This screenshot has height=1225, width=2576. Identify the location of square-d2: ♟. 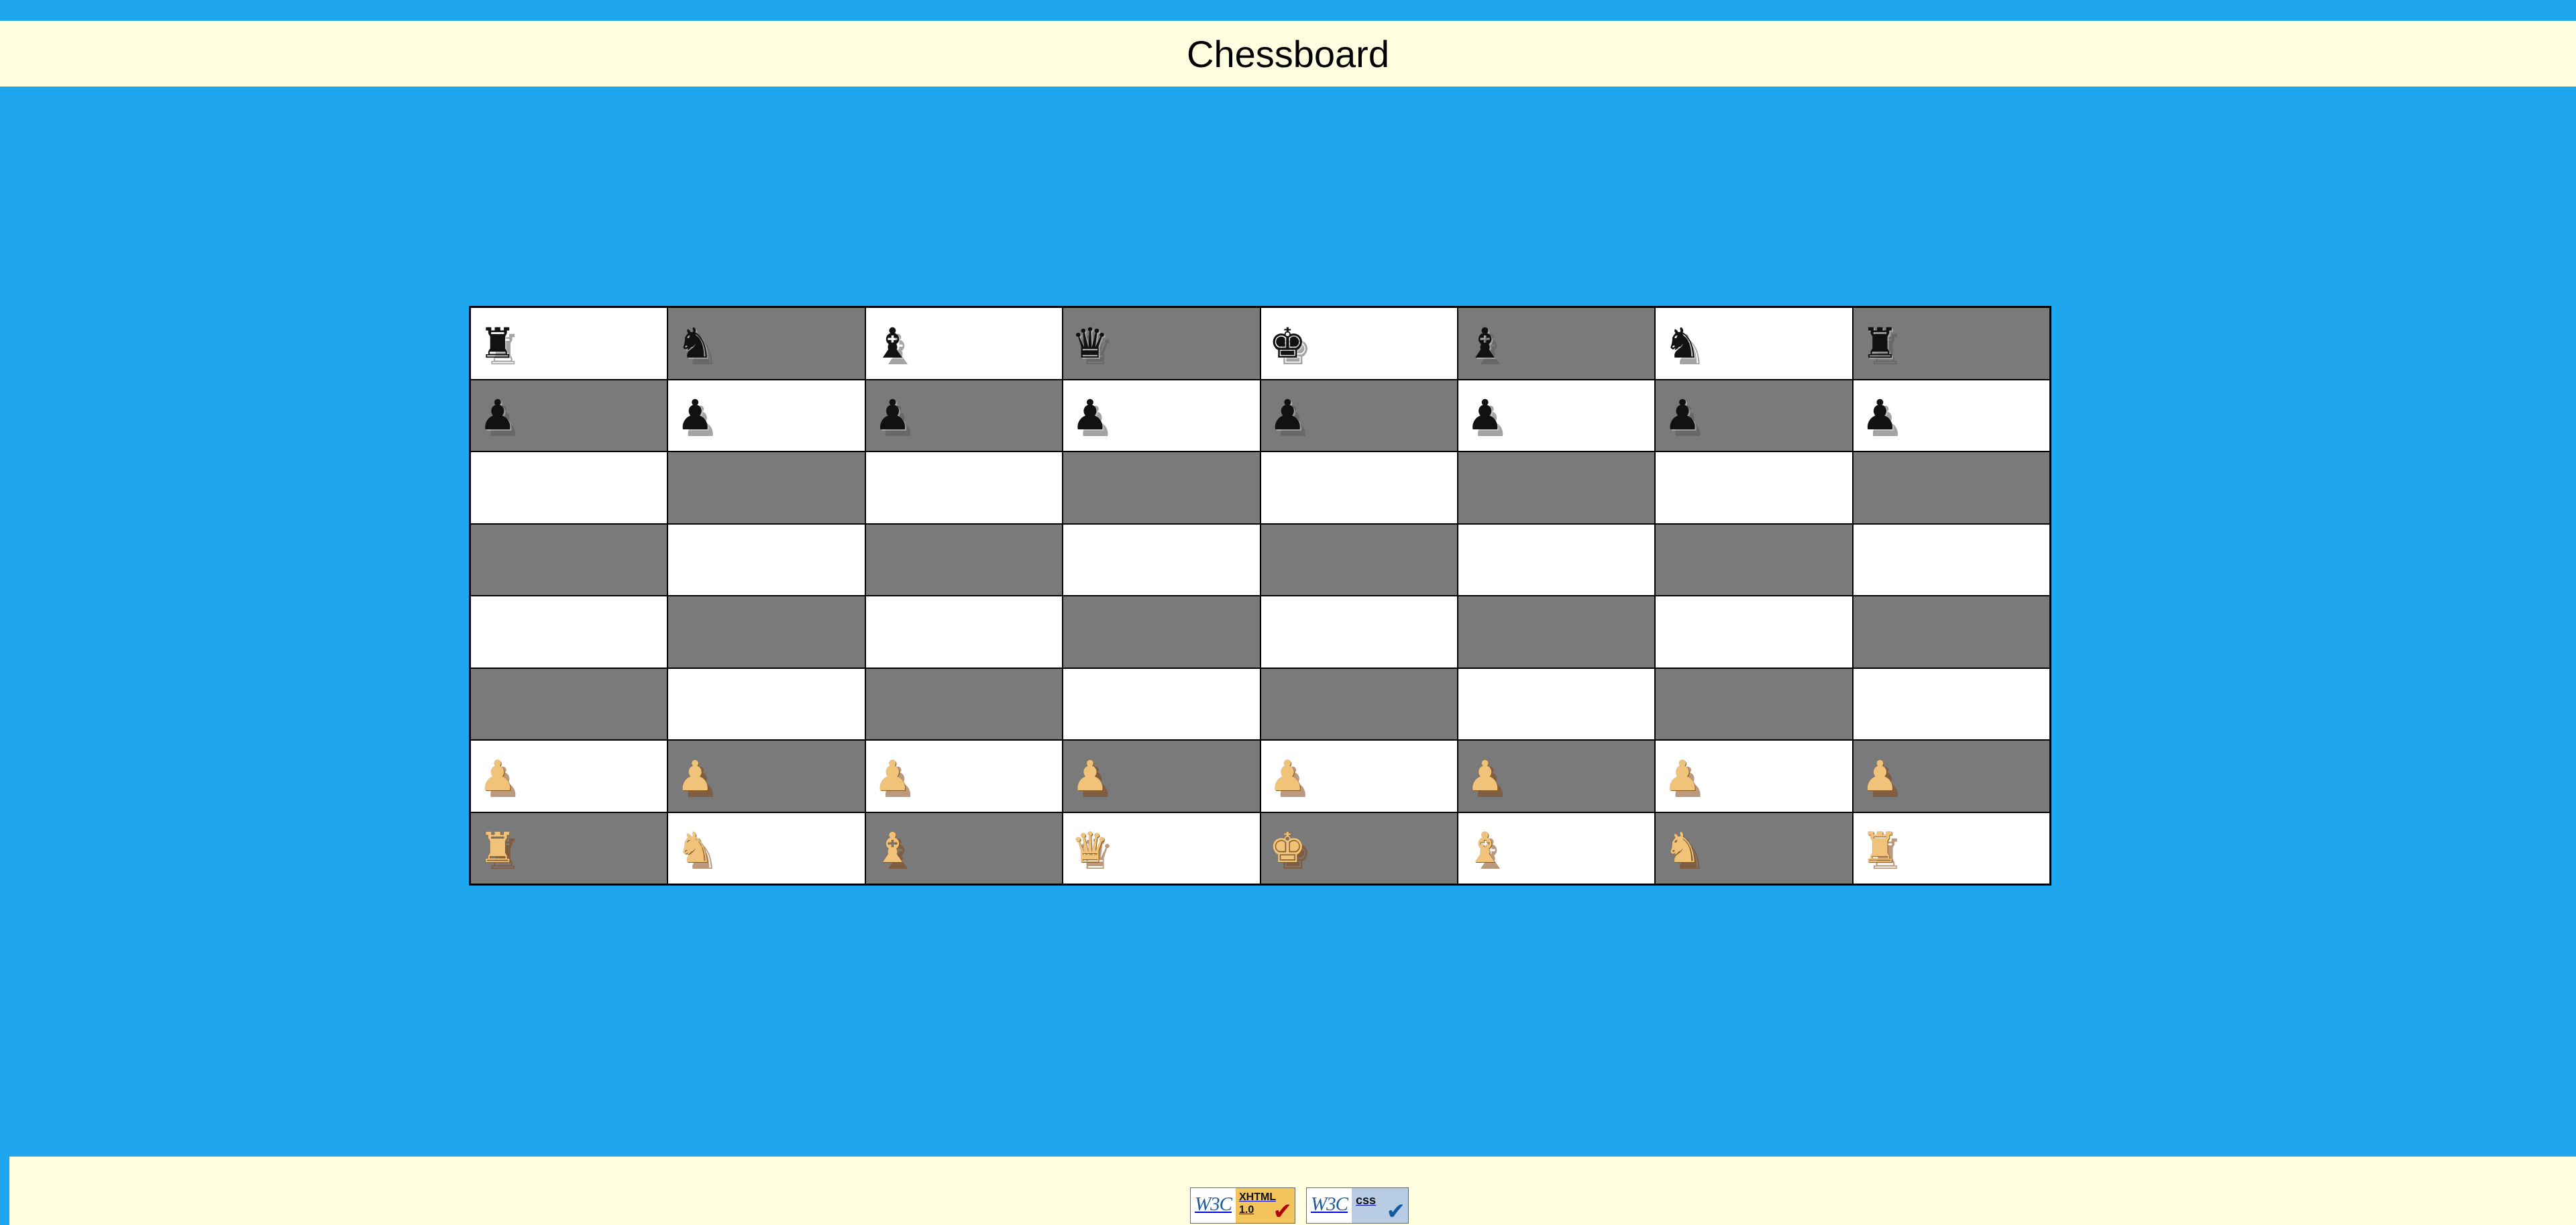
(1161, 776).